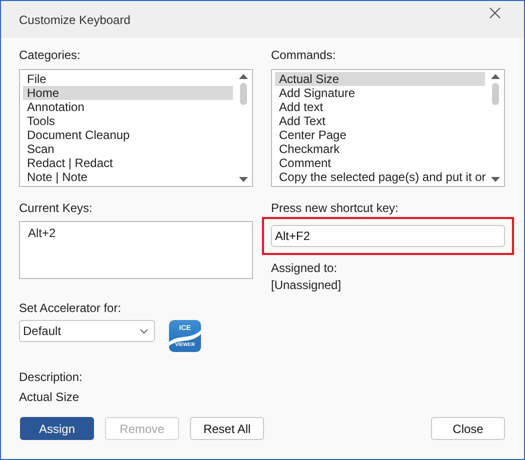 This screenshot has height=460, width=525. Describe the element at coordinates (128, 121) in the screenshot. I see `list-item: Tools` at that location.